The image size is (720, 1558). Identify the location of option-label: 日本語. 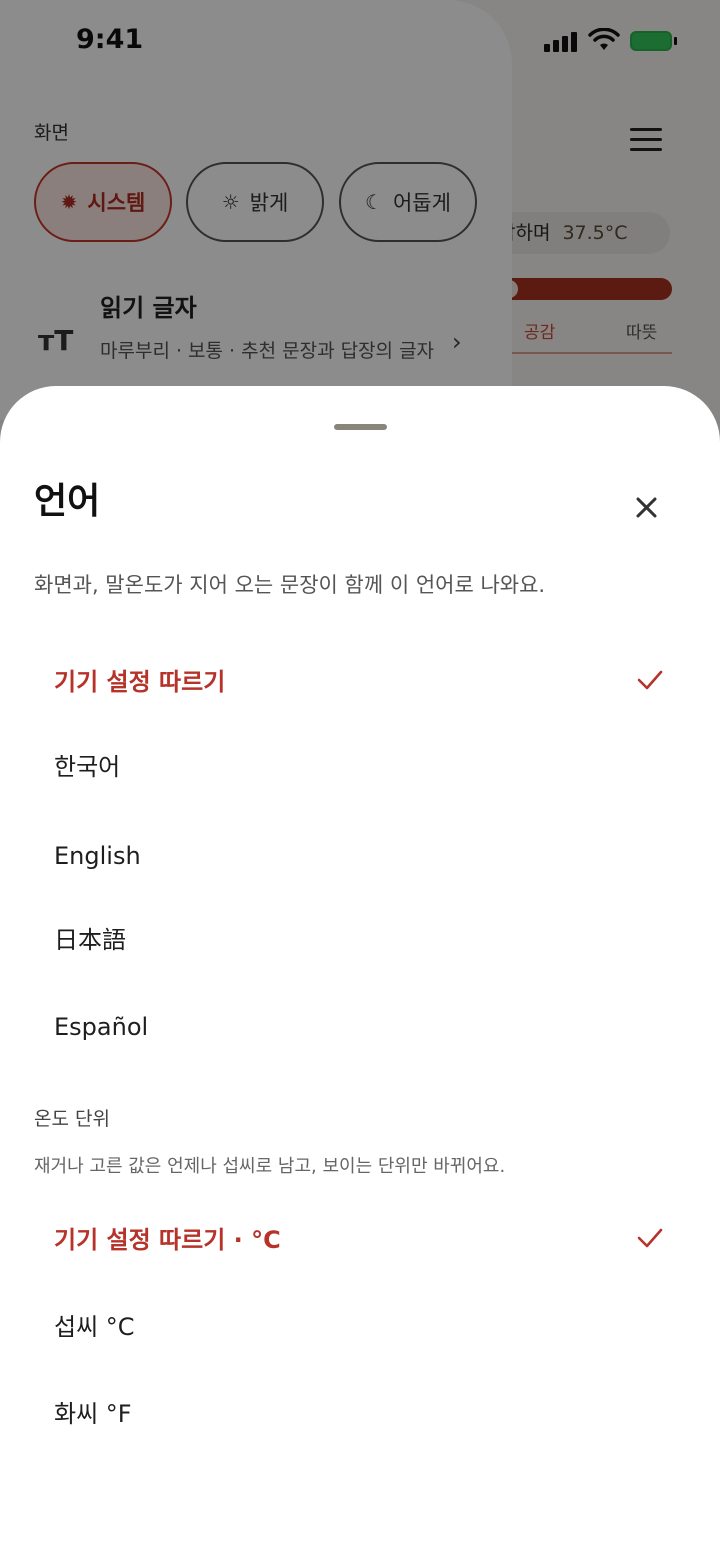
(90, 940).